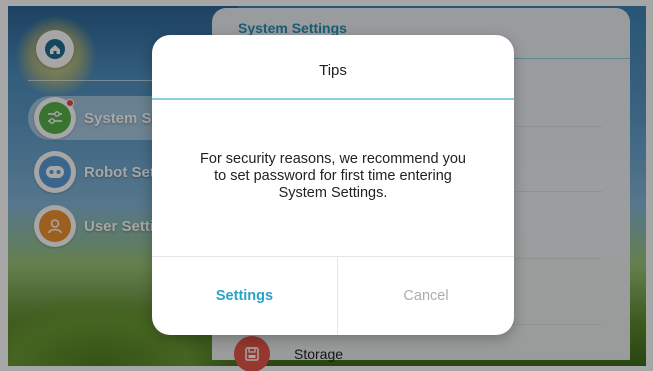 Image resolution: width=653 pixels, height=371 pixels. Describe the element at coordinates (333, 70) in the screenshot. I see `dialog-title: Tips` at that location.